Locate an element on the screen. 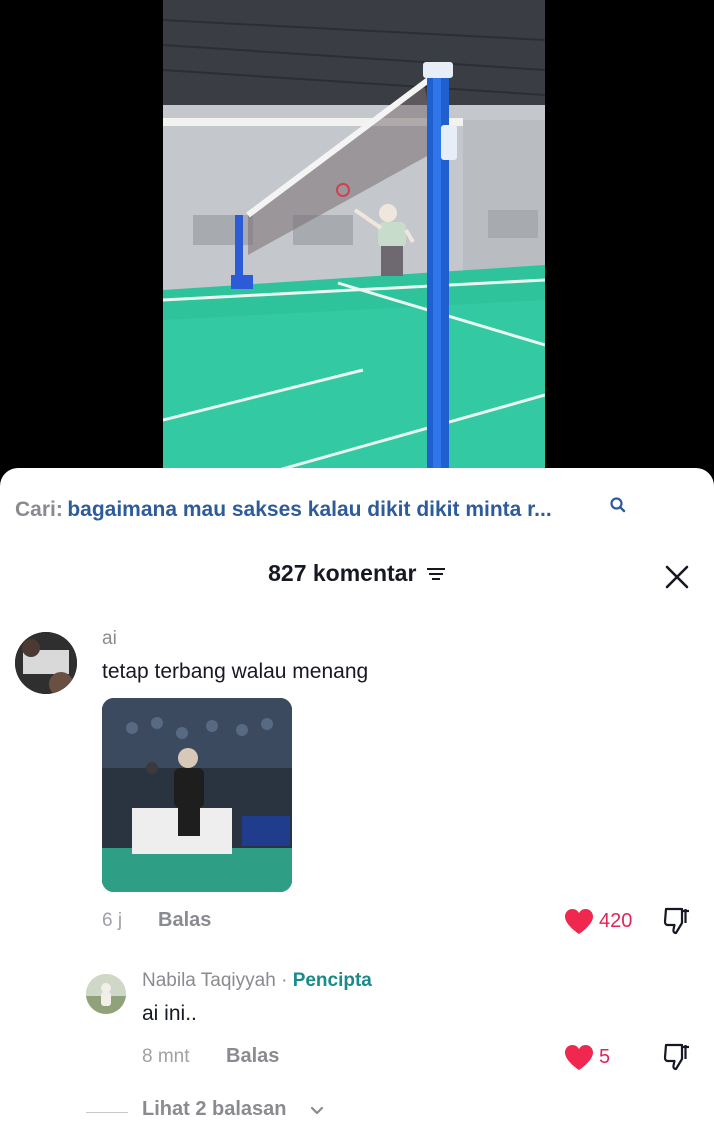 This screenshot has width=714, height=1146. reply-username-row: Nabila Taqiyyah · Pencipta is located at coordinates (257, 981).